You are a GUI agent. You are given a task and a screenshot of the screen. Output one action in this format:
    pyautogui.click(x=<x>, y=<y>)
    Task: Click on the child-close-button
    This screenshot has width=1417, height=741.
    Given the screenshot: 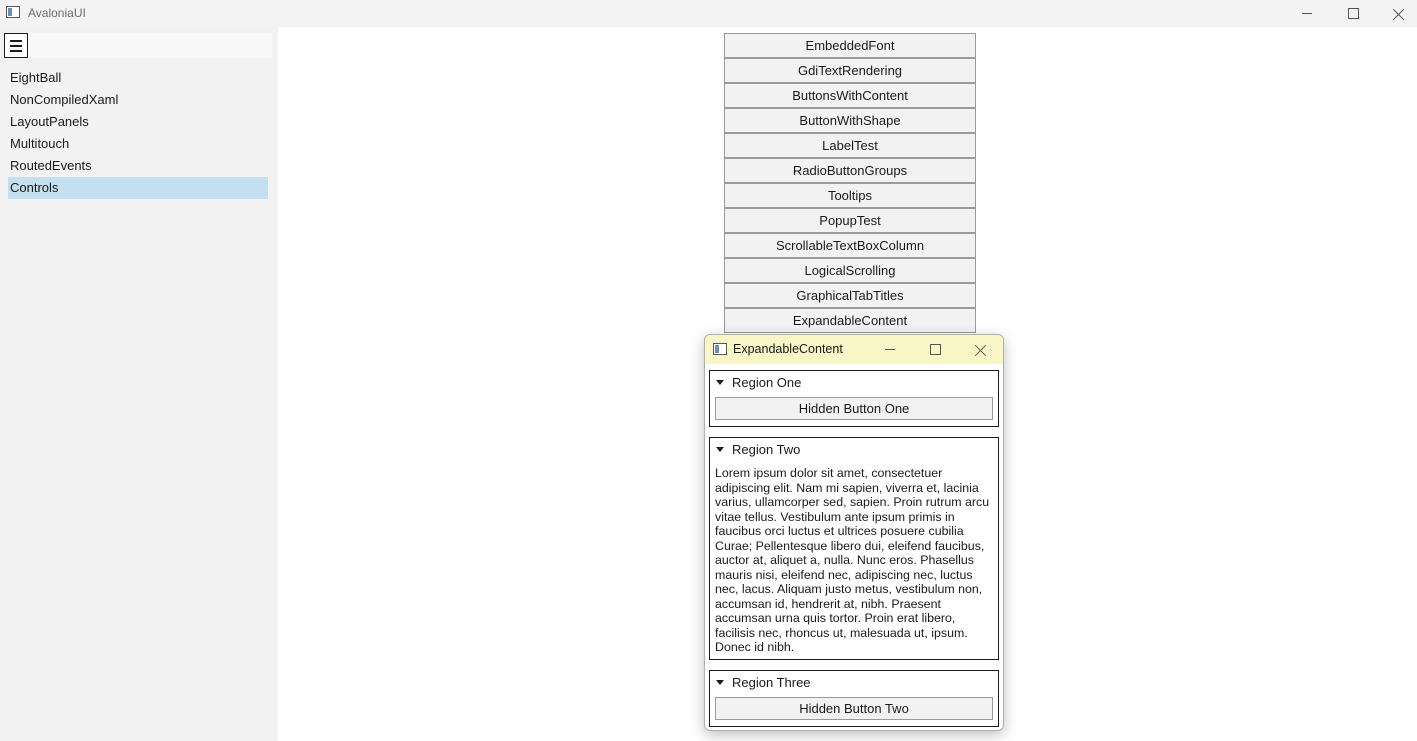 What is the action you would take?
    pyautogui.click(x=980, y=349)
    